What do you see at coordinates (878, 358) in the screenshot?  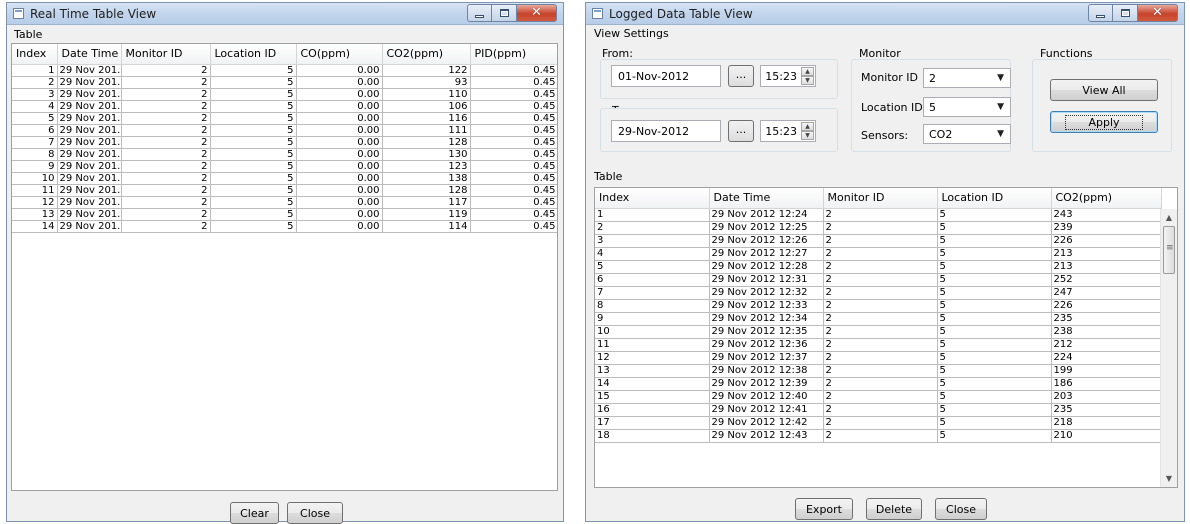 I see `table-row: 12 29 Nov 2012 12:37 2 5 224` at bounding box center [878, 358].